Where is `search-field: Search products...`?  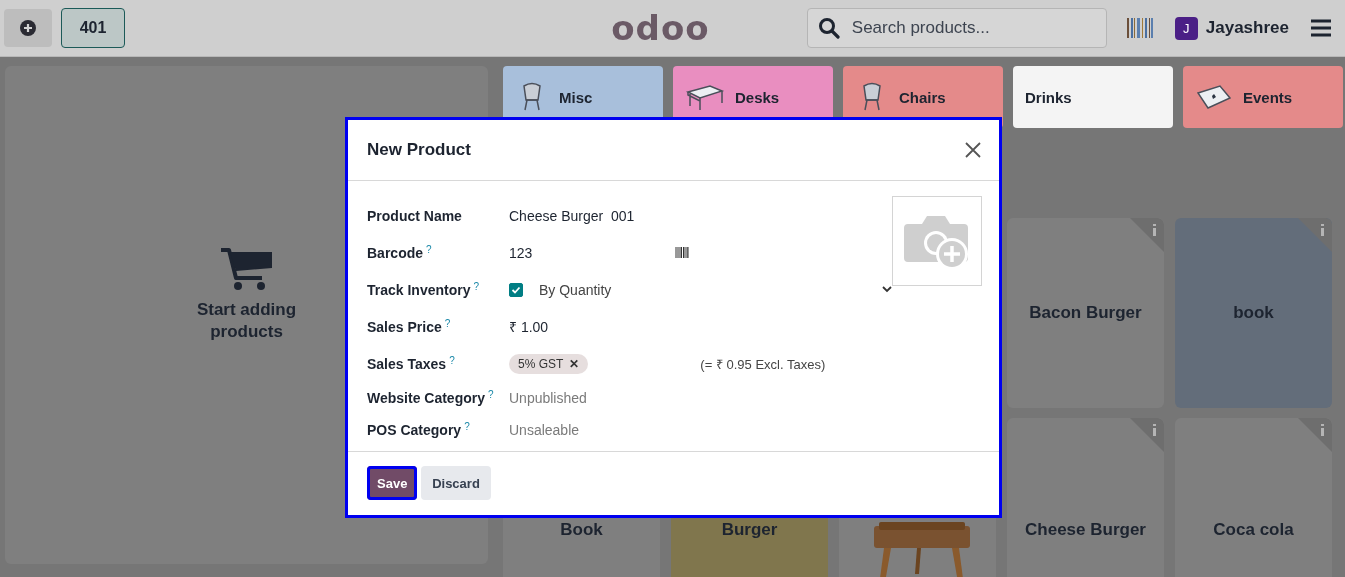 search-field: Search products... is located at coordinates (956, 28).